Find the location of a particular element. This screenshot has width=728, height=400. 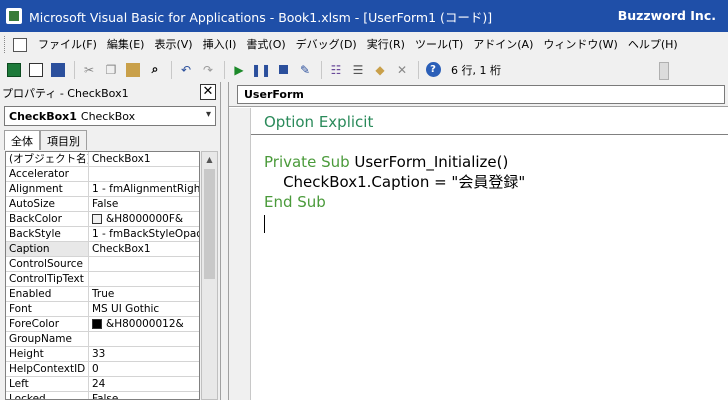

code-line: Private Sub UserForm_Initialize() is located at coordinates (394, 162).